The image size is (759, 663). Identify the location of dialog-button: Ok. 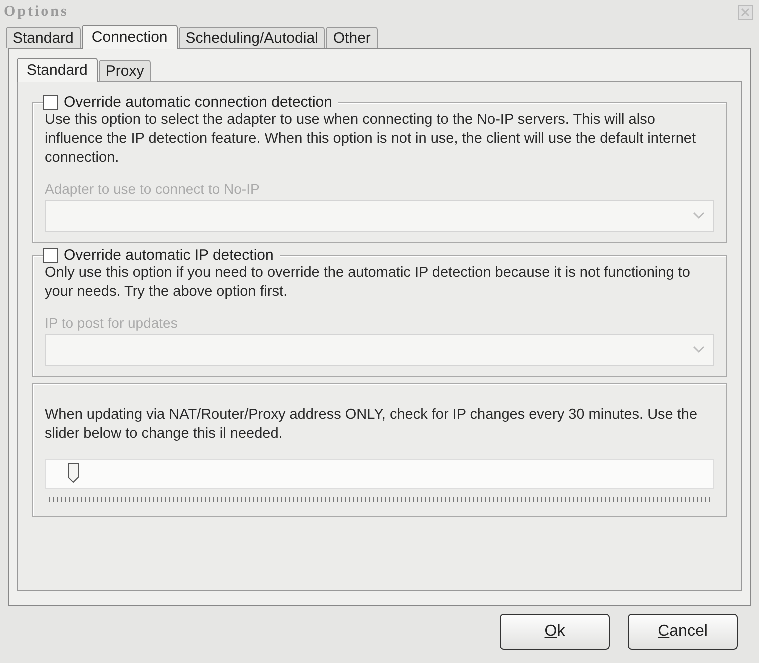
(555, 632).